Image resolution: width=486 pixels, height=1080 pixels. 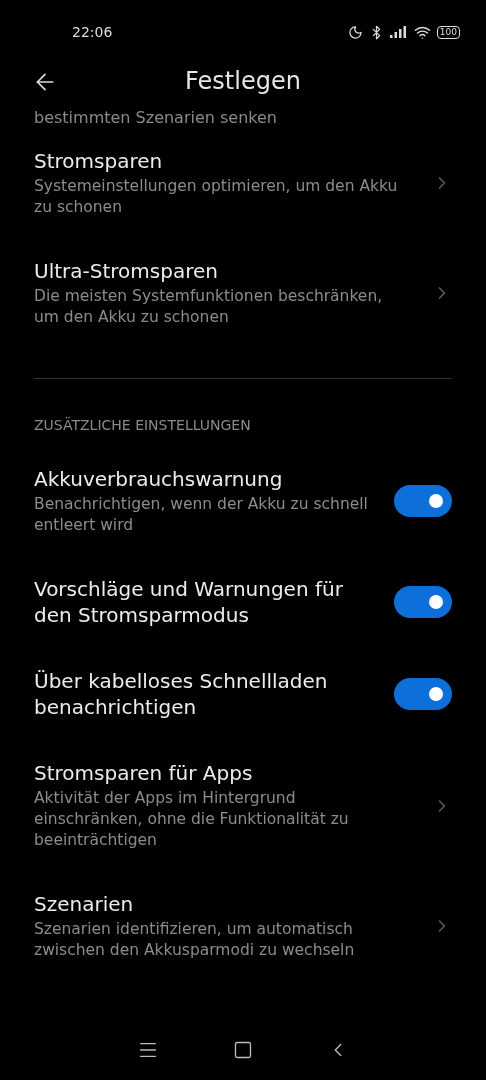 I want to click on section-heading: ZUSÄTZLICHE EINSTELLUNGEN, so click(x=142, y=425).